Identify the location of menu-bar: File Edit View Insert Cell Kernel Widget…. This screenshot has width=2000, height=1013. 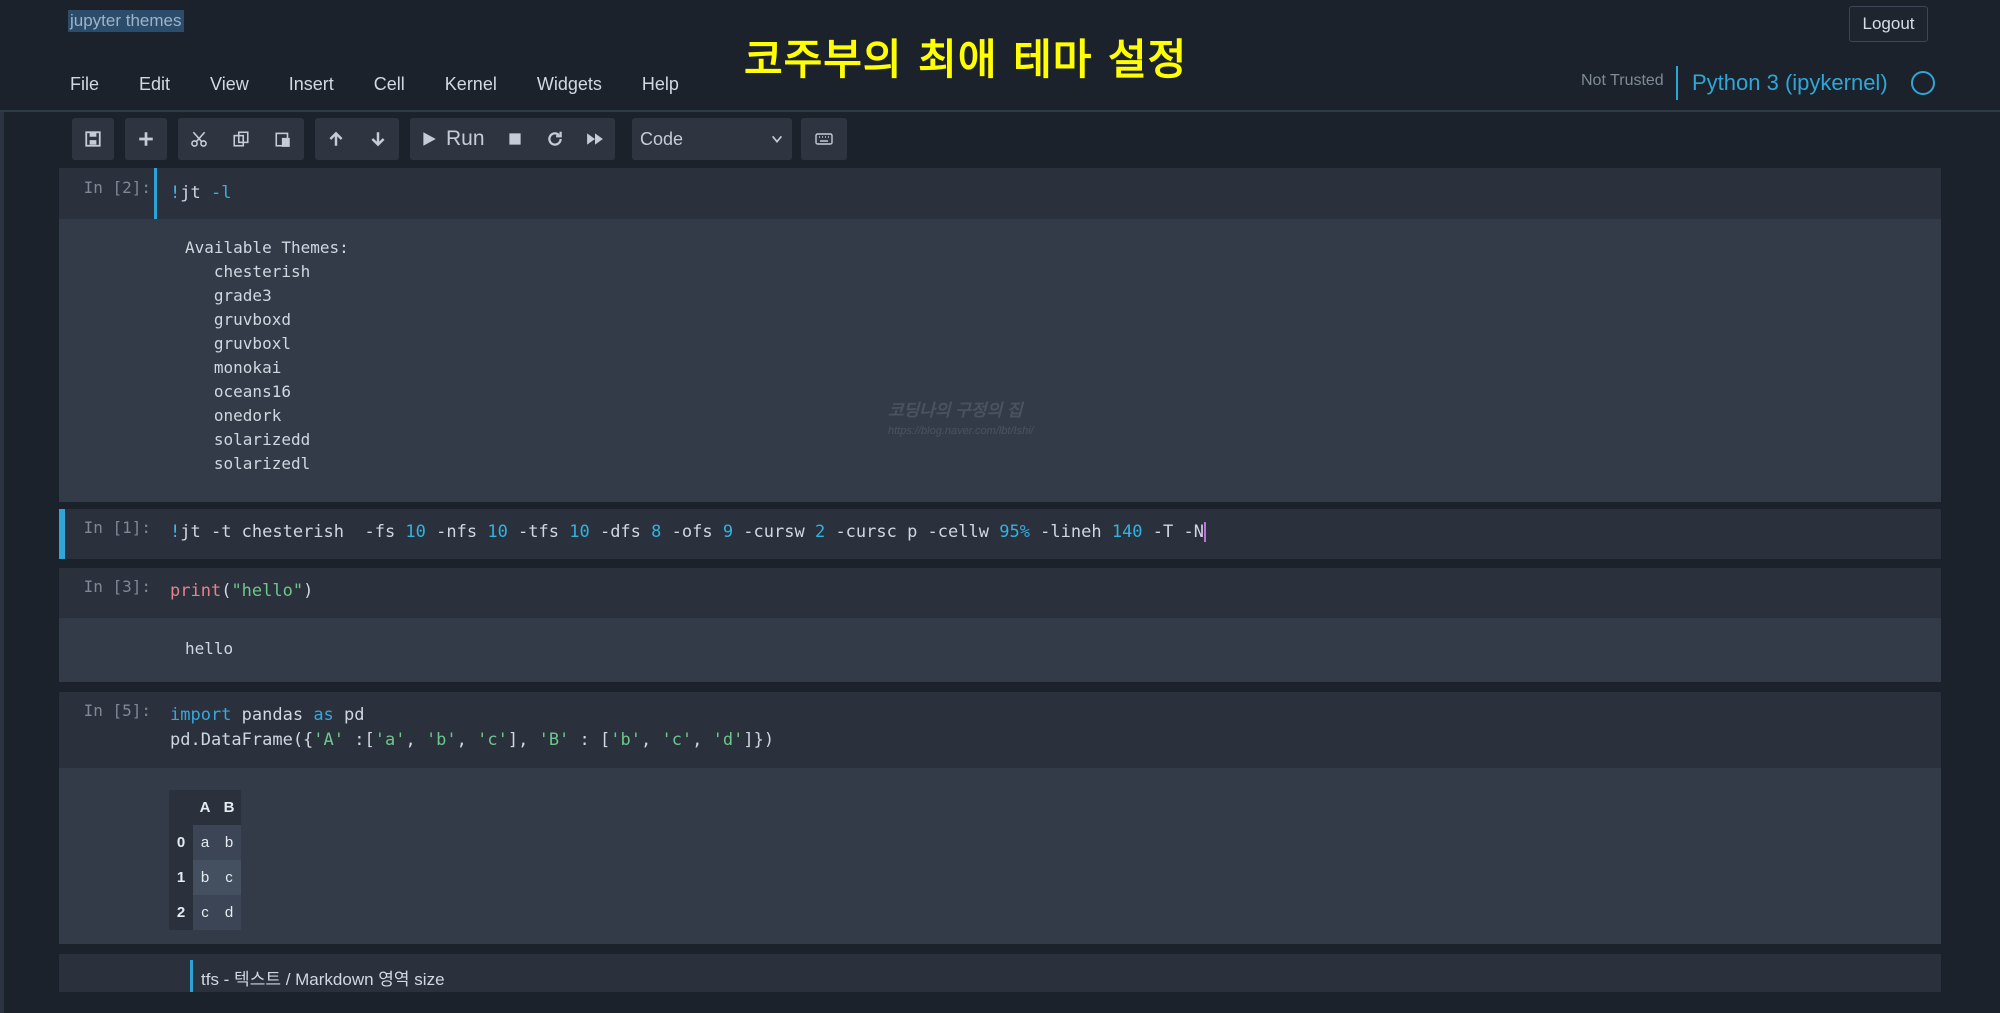
(394, 84).